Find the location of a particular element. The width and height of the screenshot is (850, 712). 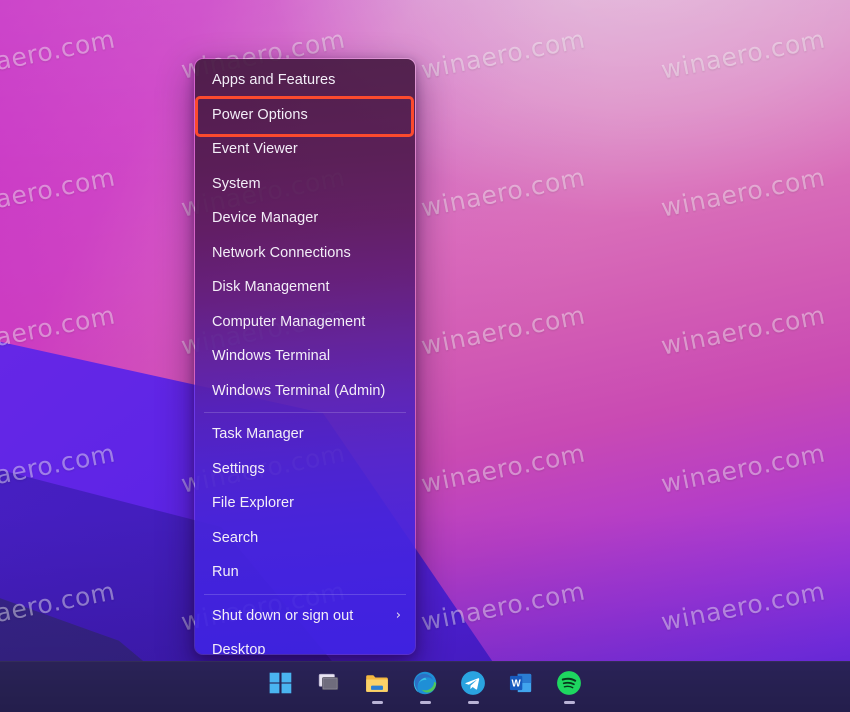

menu-item-windows-terminal-admin: Windows Terminal (Admin) is located at coordinates (305, 391).